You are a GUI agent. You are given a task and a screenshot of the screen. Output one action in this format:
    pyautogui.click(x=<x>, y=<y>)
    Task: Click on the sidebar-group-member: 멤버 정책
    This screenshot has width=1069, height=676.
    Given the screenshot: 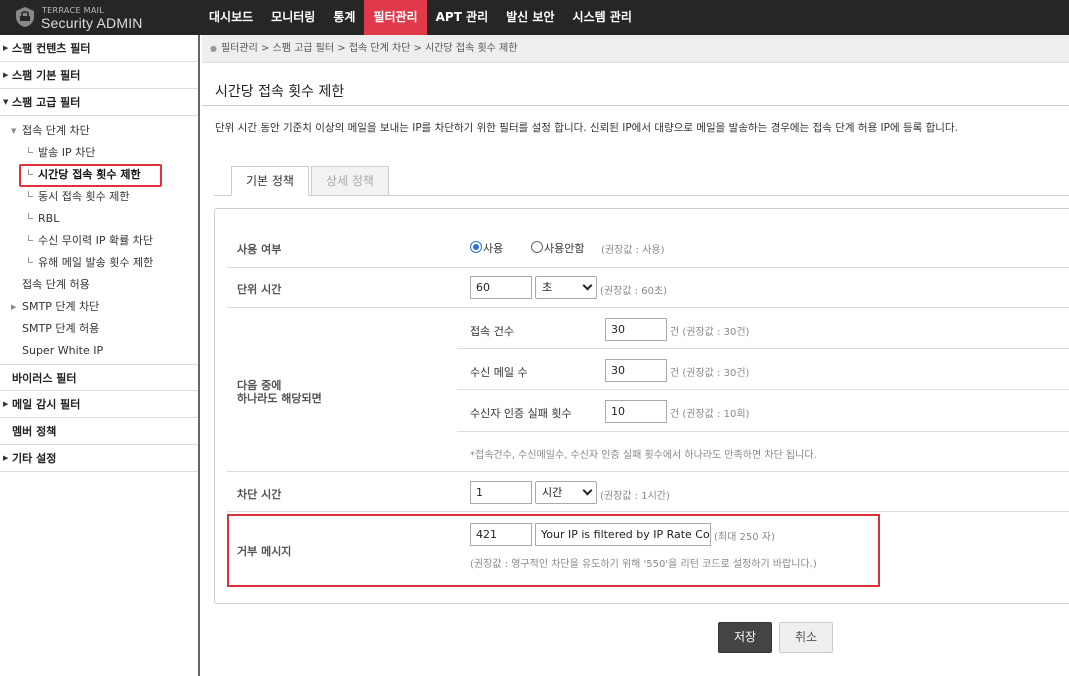 What is the action you would take?
    pyautogui.click(x=99, y=431)
    